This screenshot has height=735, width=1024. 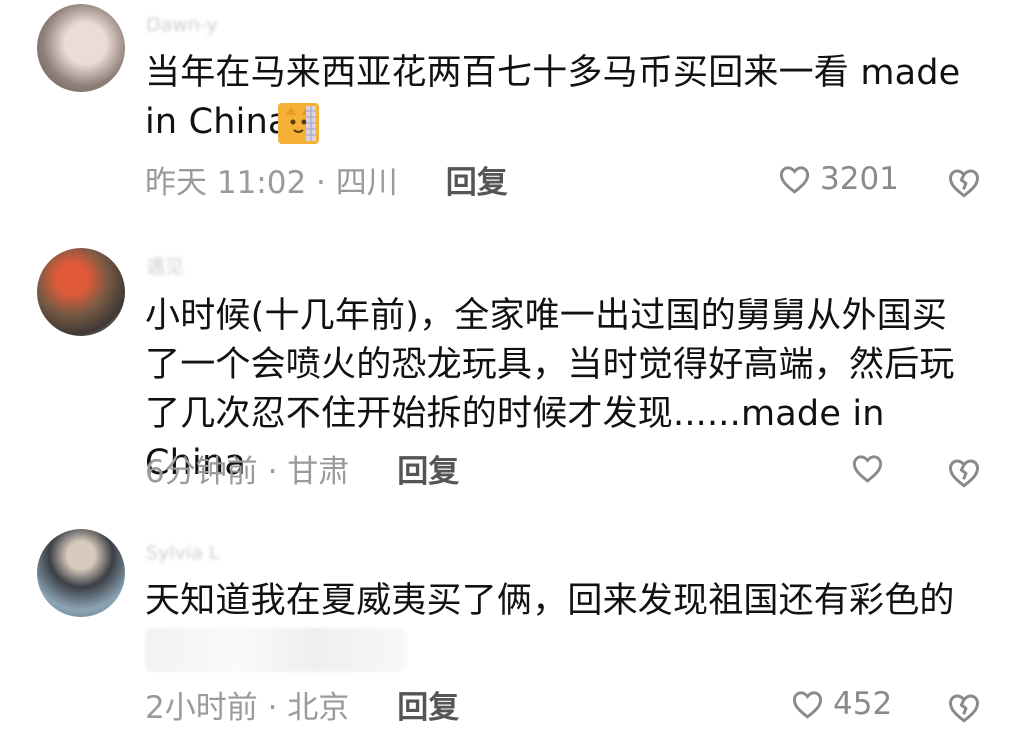 I want to click on comment-meta: 6分钟前 · 甘肃 回复, so click(x=302, y=472).